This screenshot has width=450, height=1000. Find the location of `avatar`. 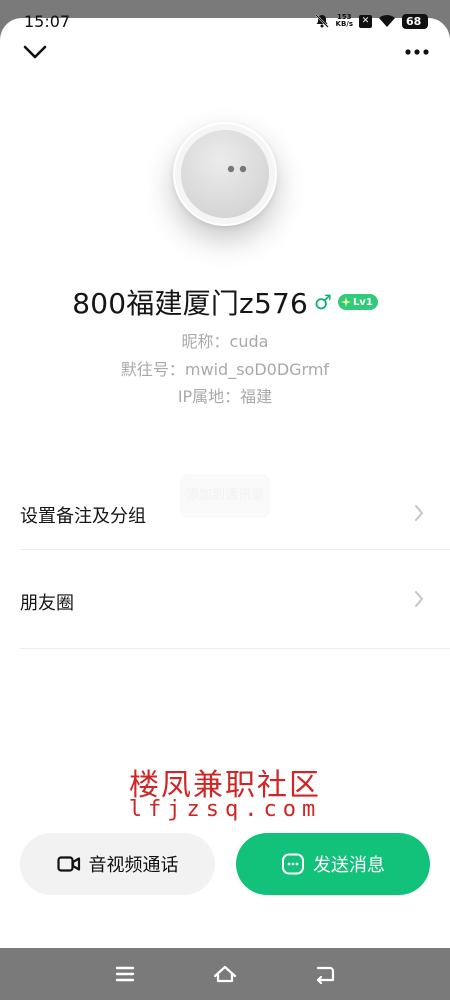

avatar is located at coordinates (225, 174).